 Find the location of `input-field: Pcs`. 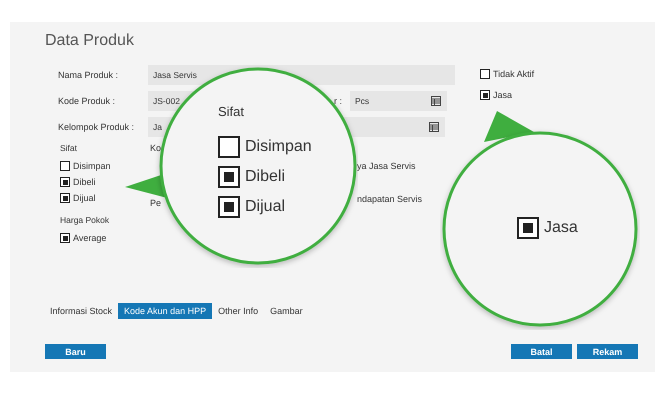

input-field: Pcs is located at coordinates (398, 101).